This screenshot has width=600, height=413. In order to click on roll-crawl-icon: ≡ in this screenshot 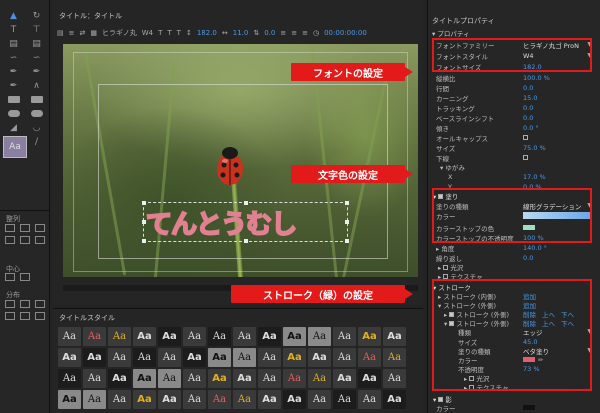, I will do `click(72, 33)`.